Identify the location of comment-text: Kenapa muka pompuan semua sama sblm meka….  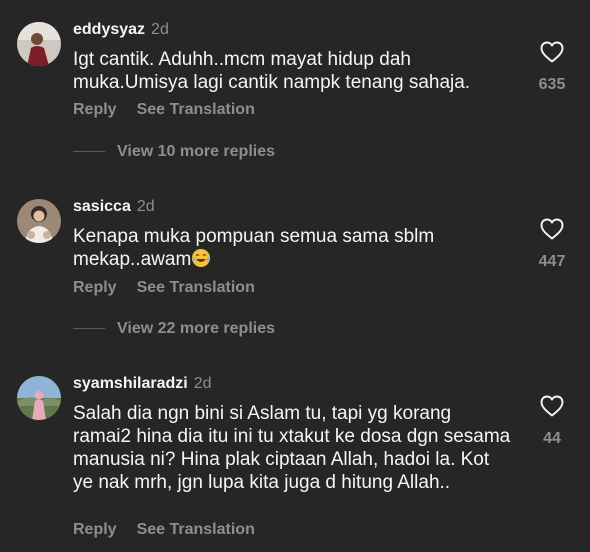
(293, 248).